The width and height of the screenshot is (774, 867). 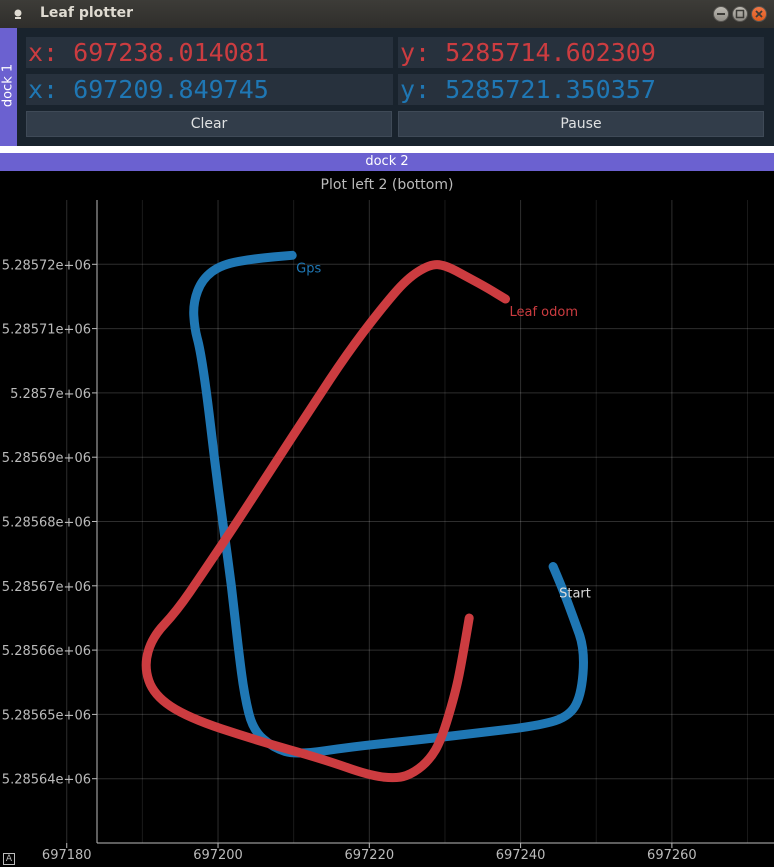 What do you see at coordinates (46, 330) in the screenshot?
I see `y-tick-label: 5.28571e+06` at bounding box center [46, 330].